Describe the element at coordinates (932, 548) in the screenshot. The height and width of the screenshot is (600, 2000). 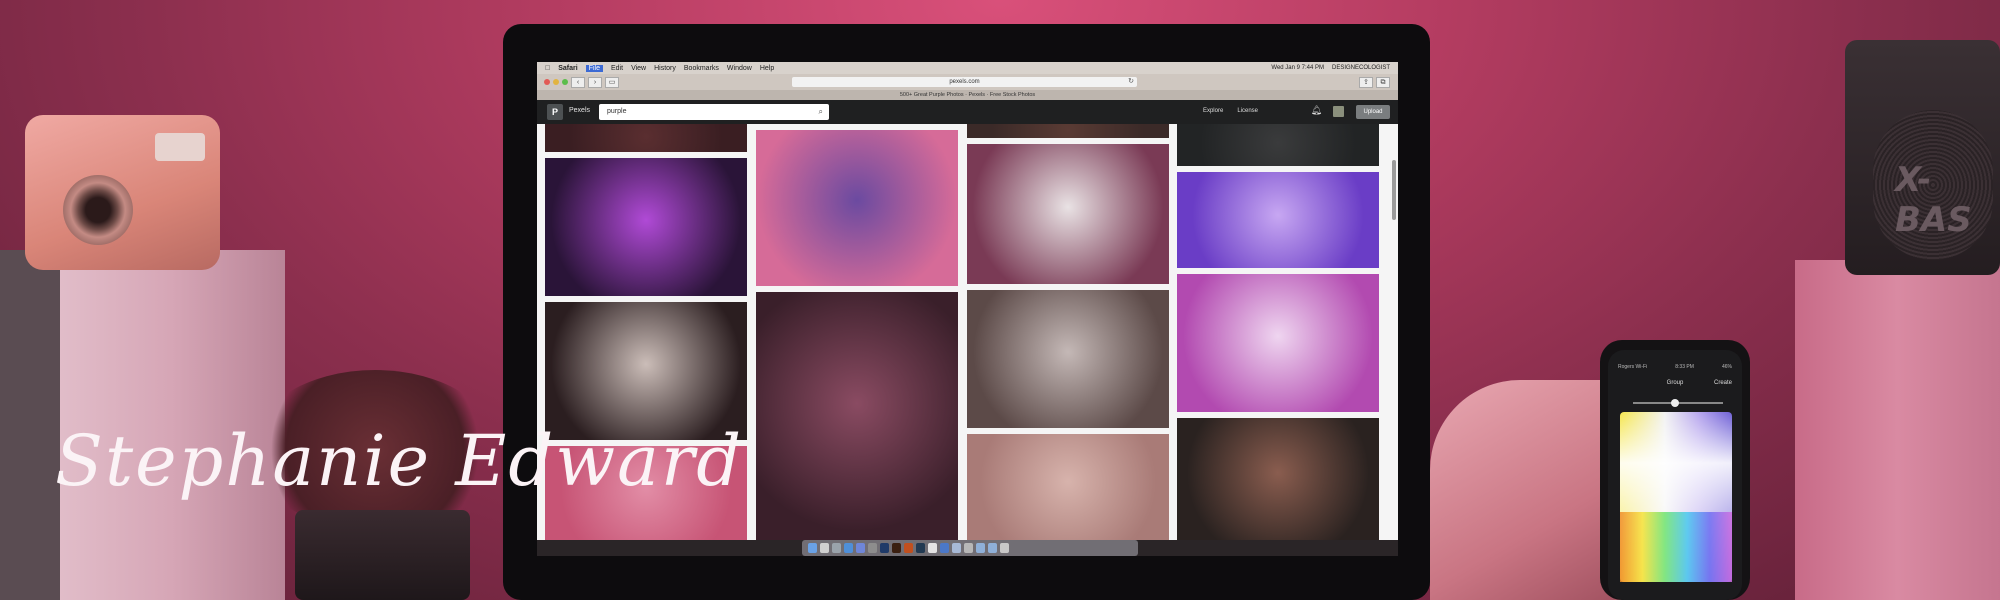
I see `chrome-icon` at that location.